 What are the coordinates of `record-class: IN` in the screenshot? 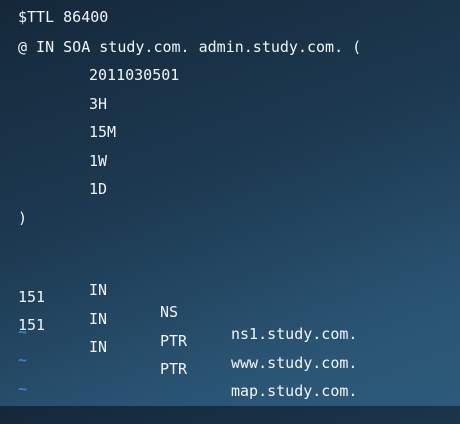 It's located at (98, 347).